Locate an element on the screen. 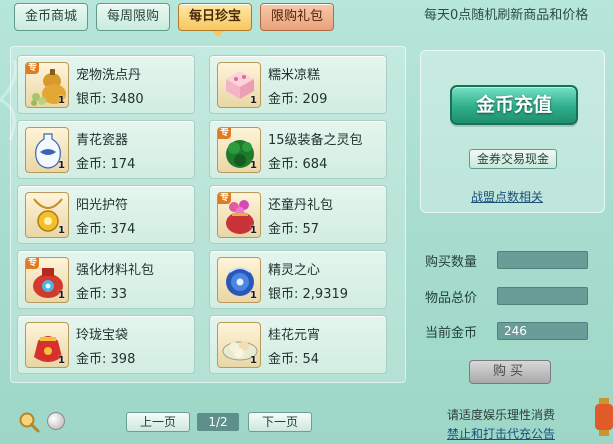  lantern-decoration-icon is located at coordinates (604, 417).